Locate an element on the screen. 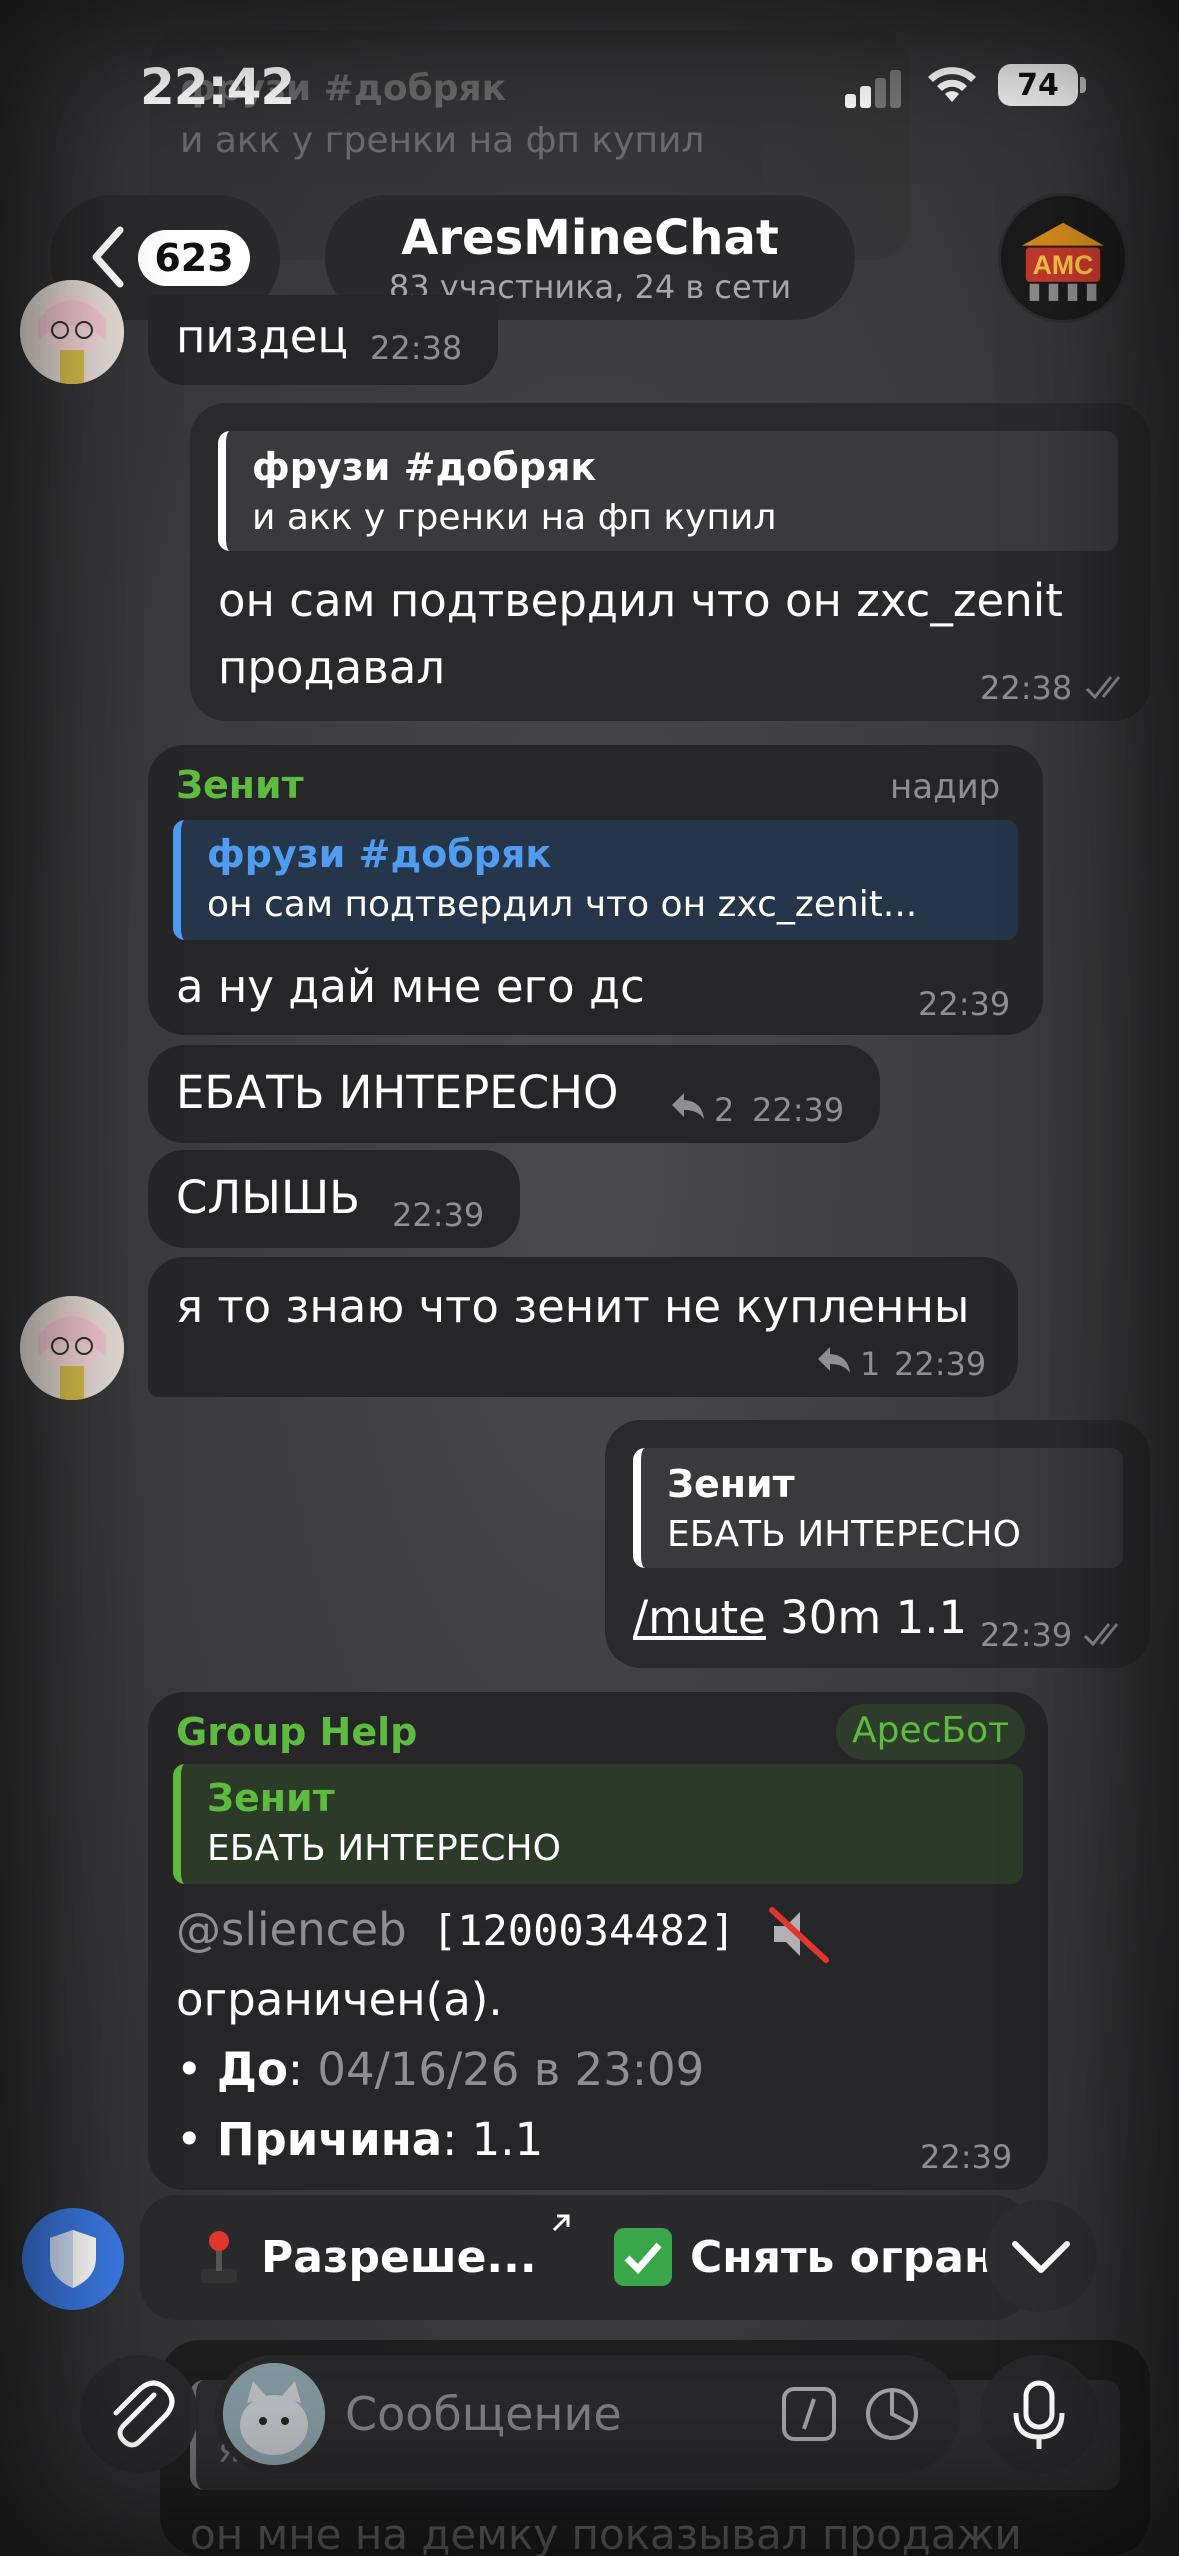 The height and width of the screenshot is (2556, 1179). cat-avatar-icon is located at coordinates (274, 2414).